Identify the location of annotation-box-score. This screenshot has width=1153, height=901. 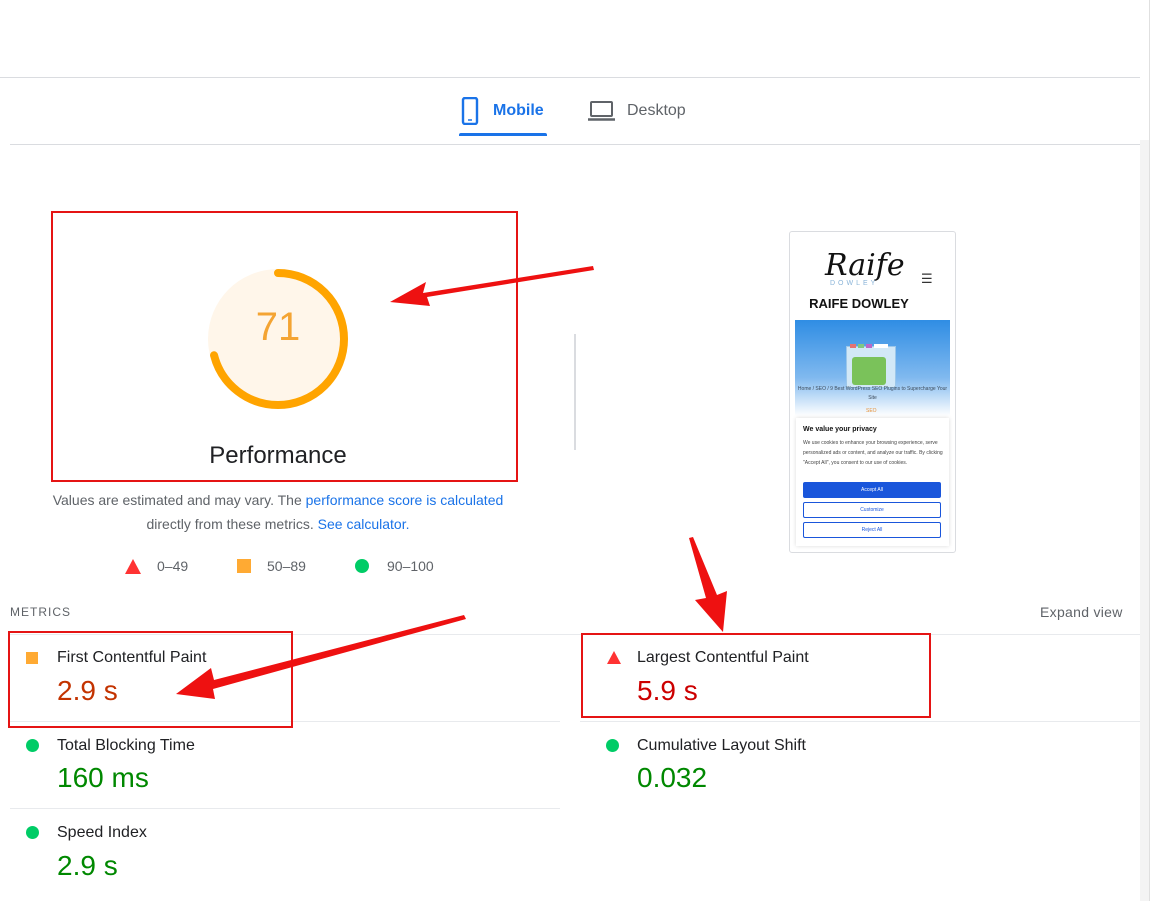
(284, 346).